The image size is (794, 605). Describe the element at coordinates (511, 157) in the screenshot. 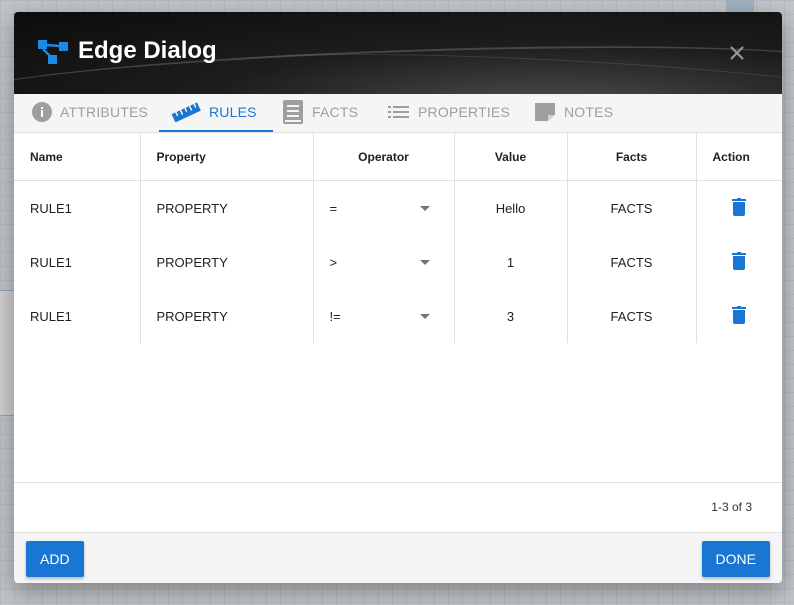

I see `header-value: Value` at that location.